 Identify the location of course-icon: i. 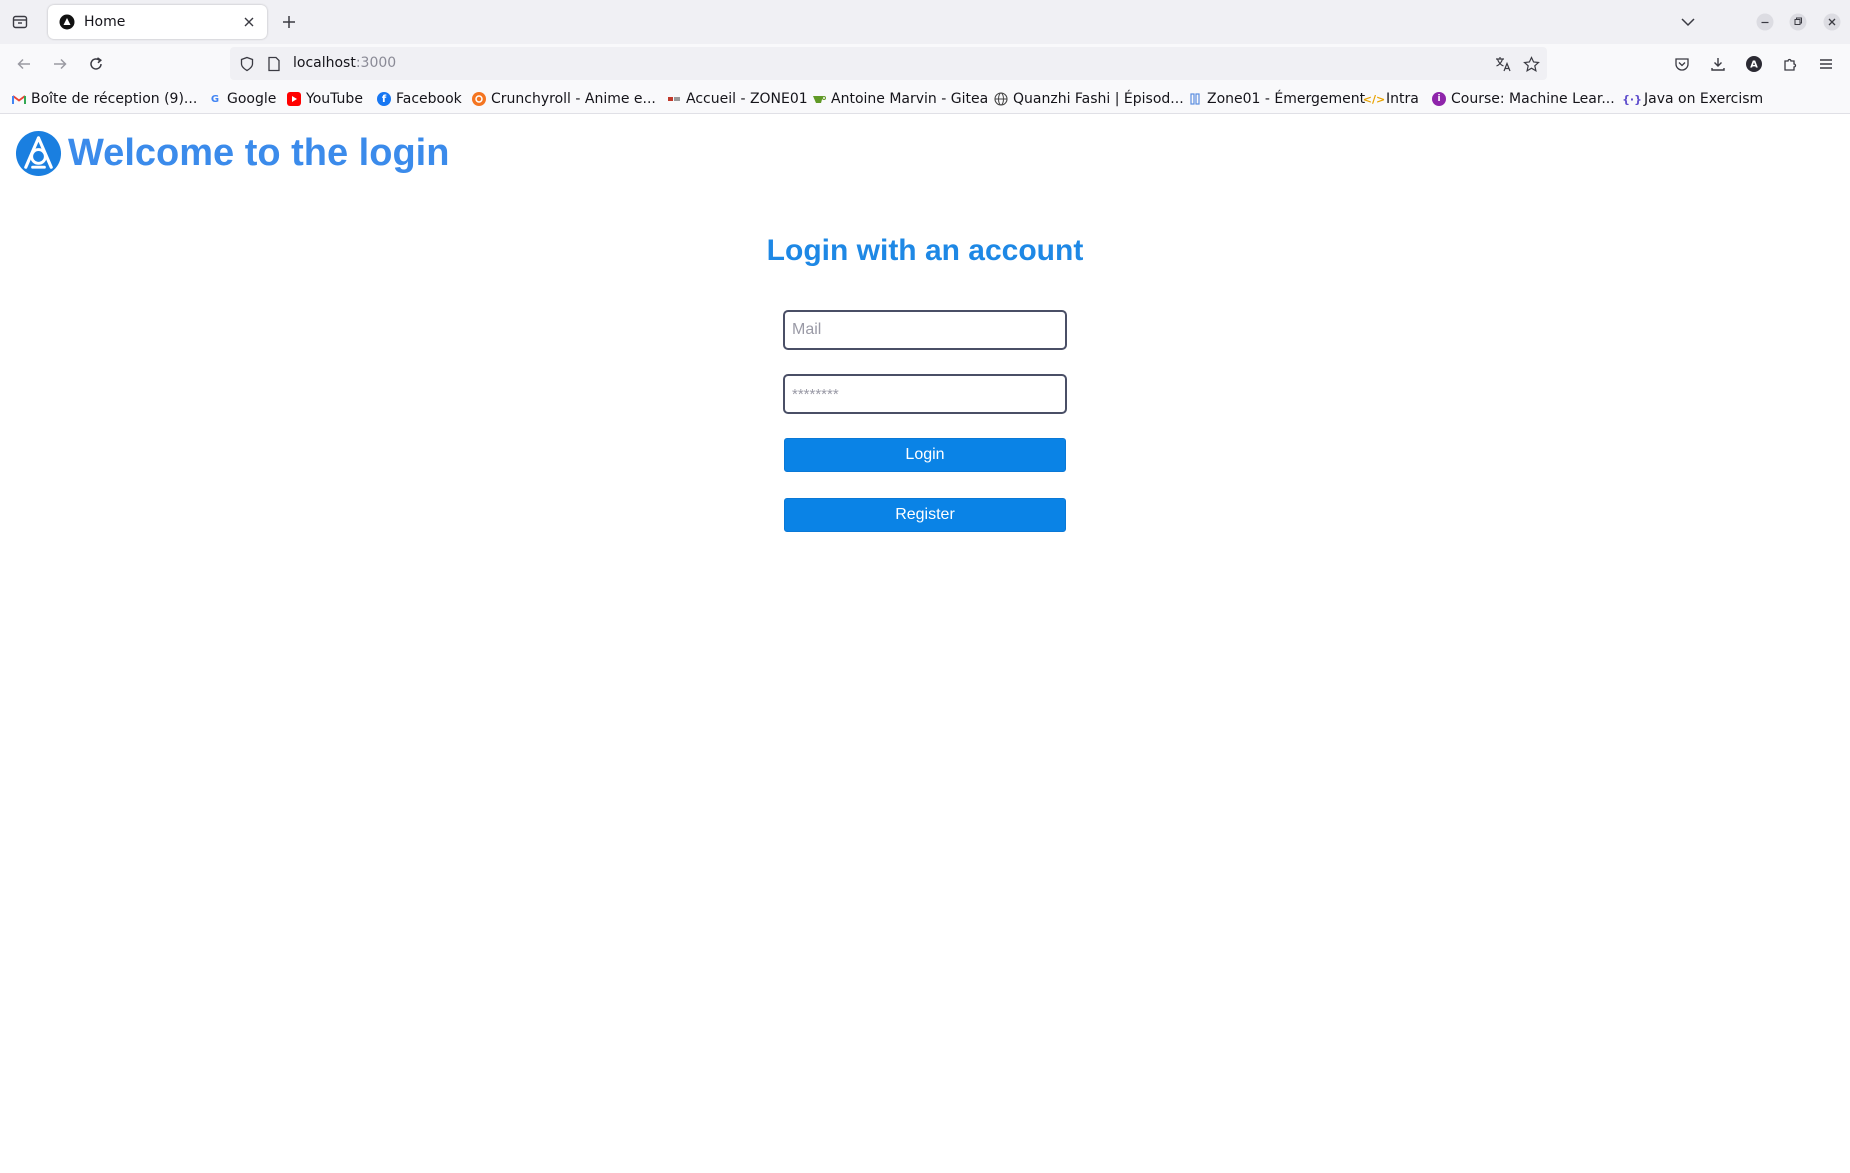
(1439, 99).